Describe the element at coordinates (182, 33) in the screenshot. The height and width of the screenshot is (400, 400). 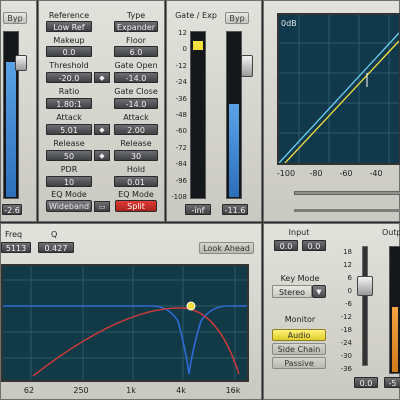
I see `gate-scale-tick: 12` at that location.